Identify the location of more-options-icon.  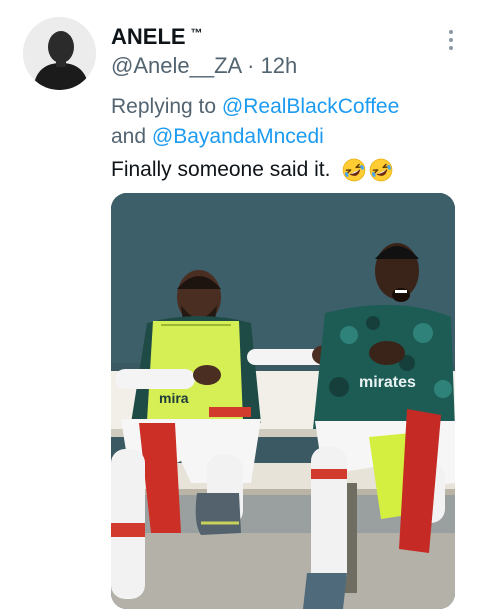
(451, 41).